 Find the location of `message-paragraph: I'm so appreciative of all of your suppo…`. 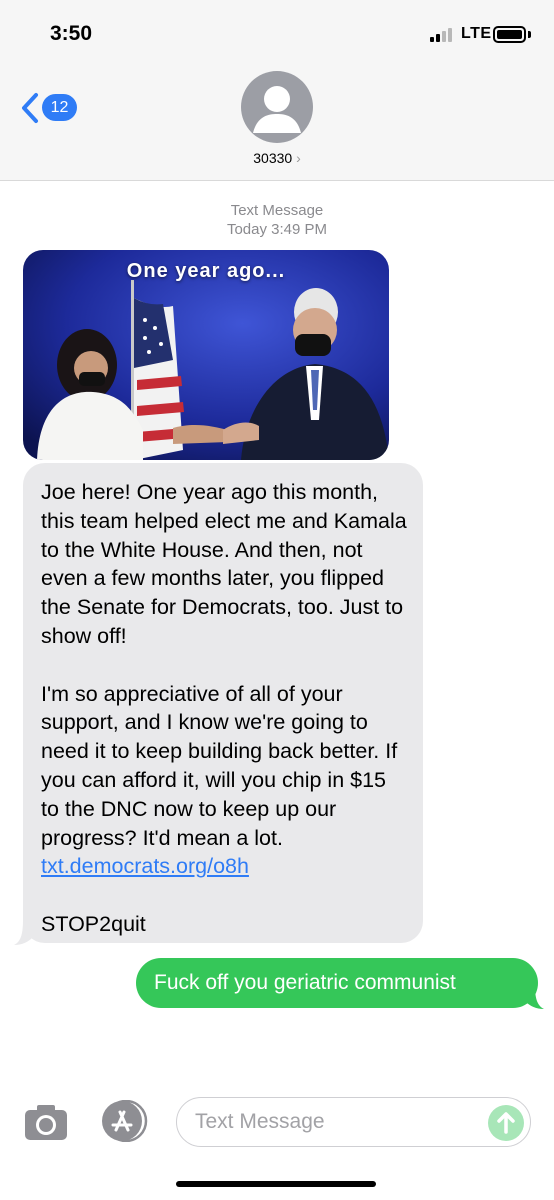

message-paragraph: I'm so appreciative of all of your suppo… is located at coordinates (224, 781).